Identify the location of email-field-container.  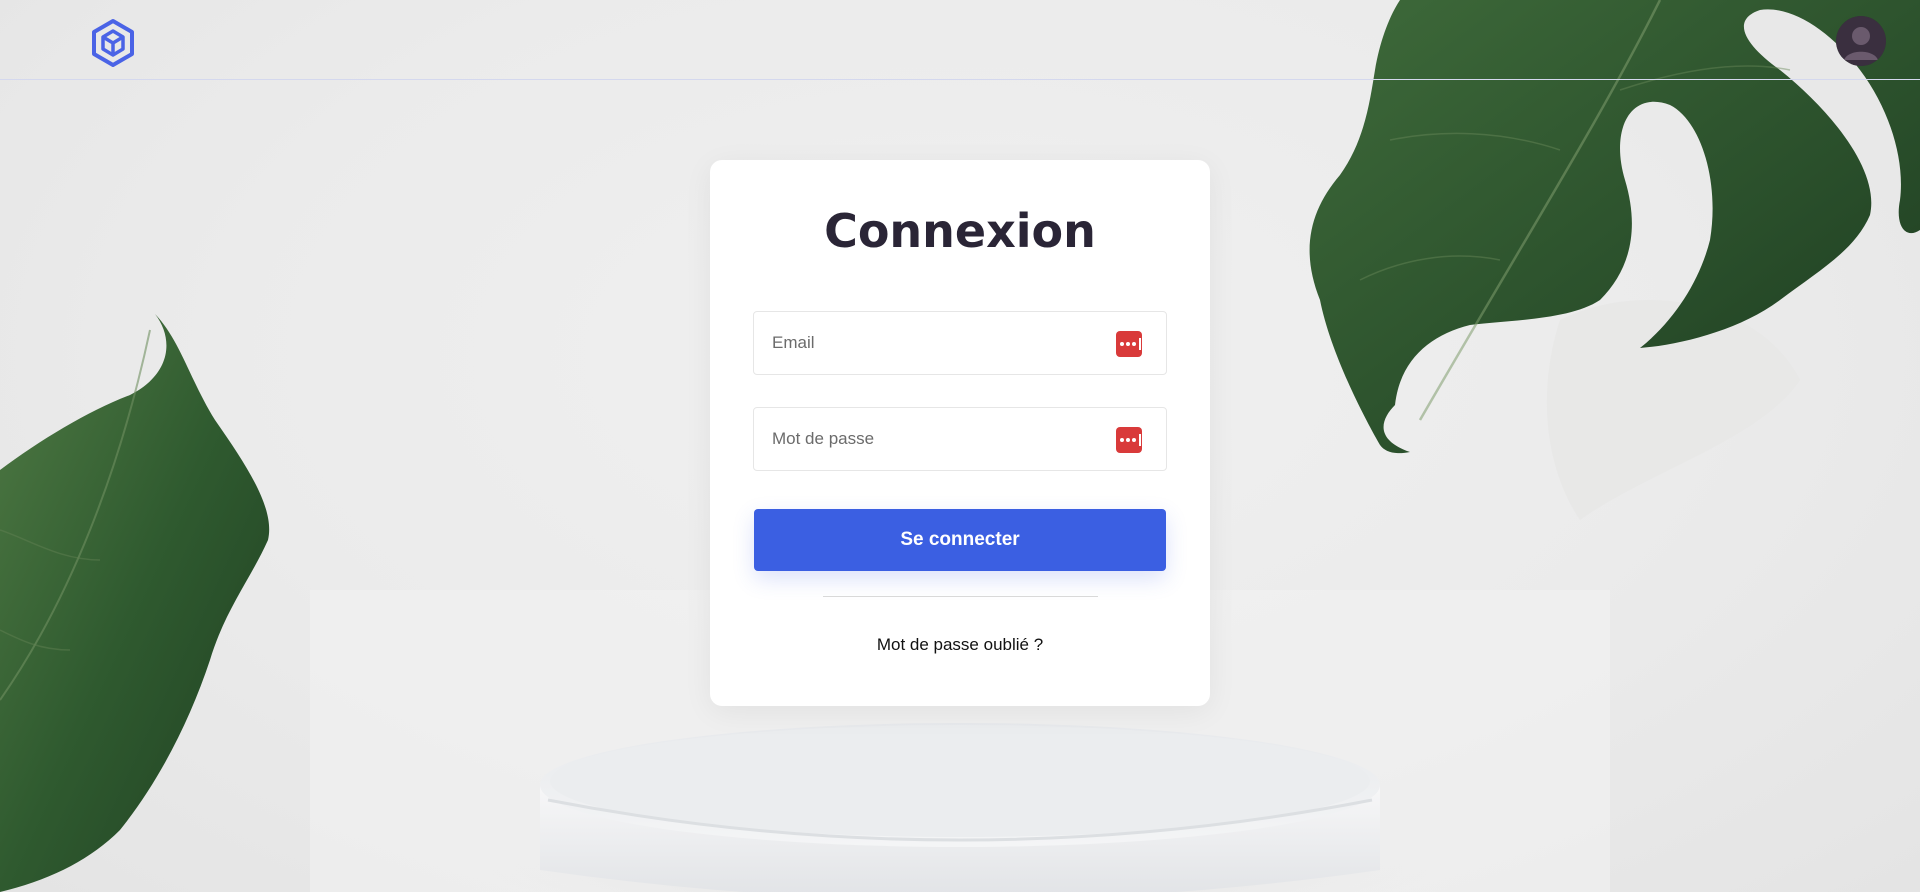
(960, 343).